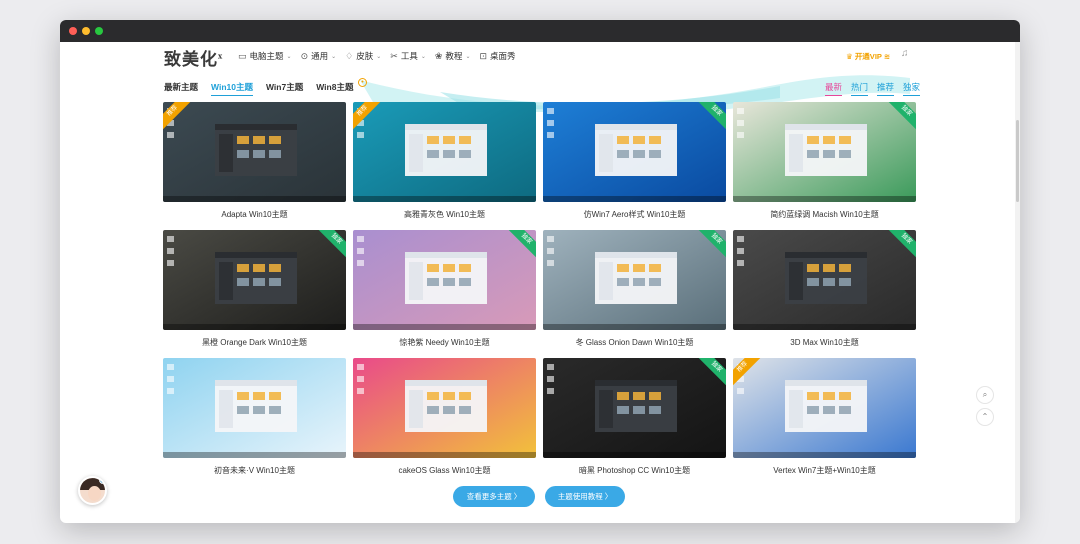 Image resolution: width=1080 pixels, height=544 pixels. What do you see at coordinates (242, 55) in the screenshot?
I see `monitor-icon: ▭` at bounding box center [242, 55].